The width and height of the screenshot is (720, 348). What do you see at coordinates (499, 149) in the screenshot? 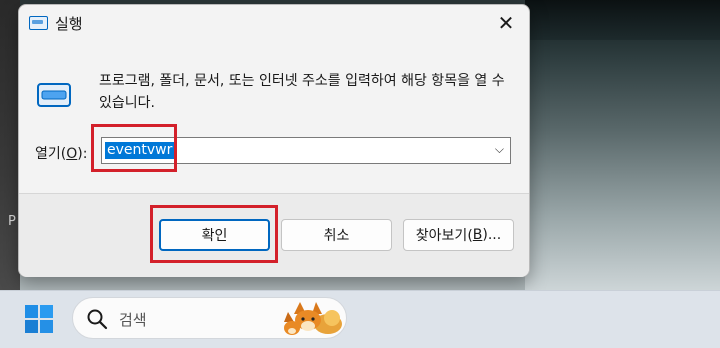
I see `chevron-down-icon: ⌵` at bounding box center [499, 149].